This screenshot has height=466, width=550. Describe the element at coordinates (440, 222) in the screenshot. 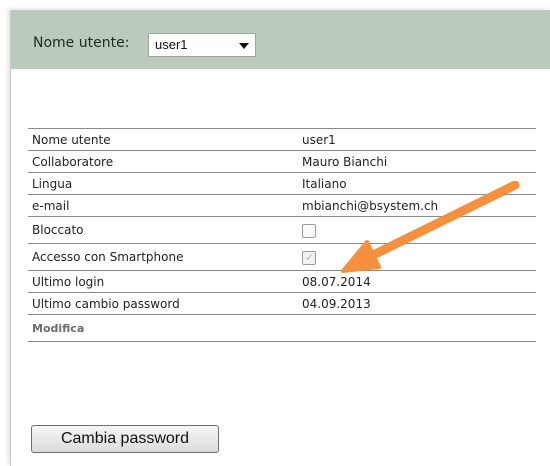

I see `arrow-shaft` at that location.